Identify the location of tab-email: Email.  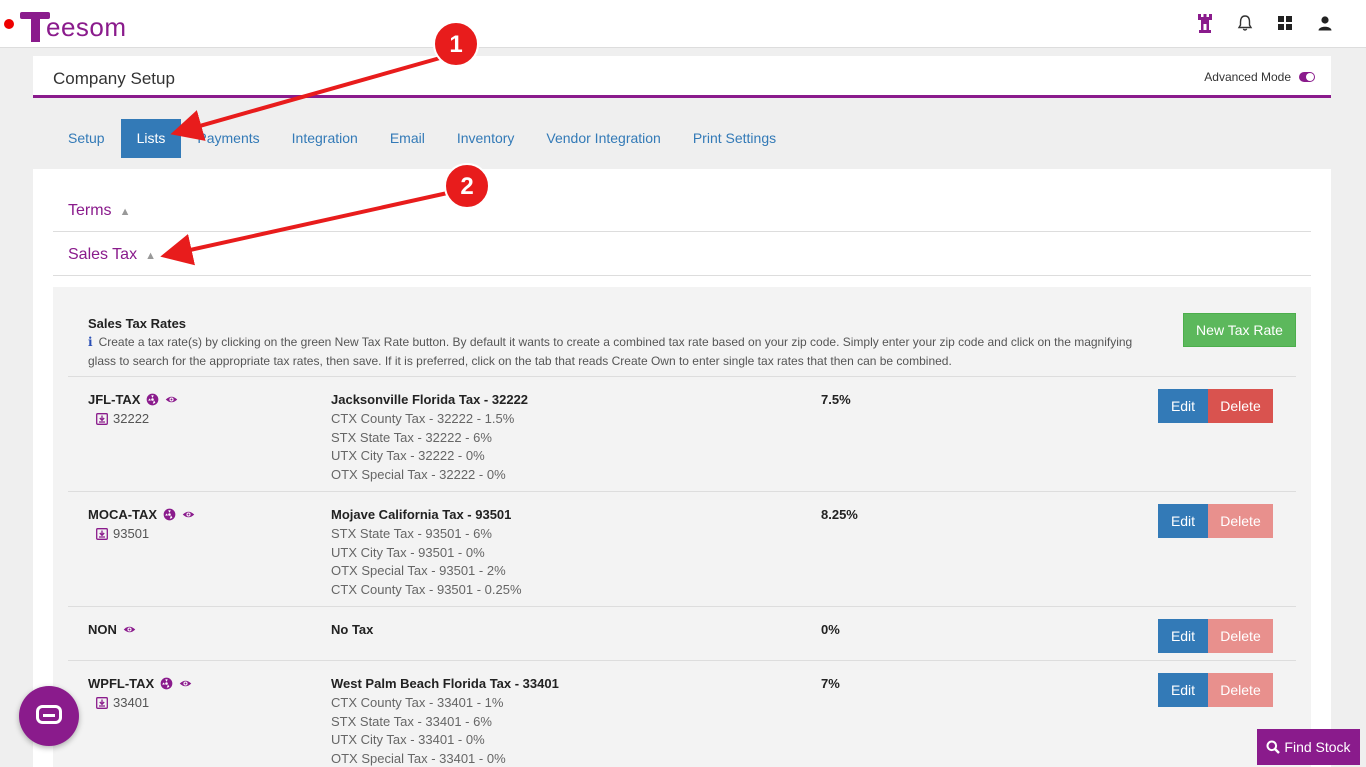
(407, 138).